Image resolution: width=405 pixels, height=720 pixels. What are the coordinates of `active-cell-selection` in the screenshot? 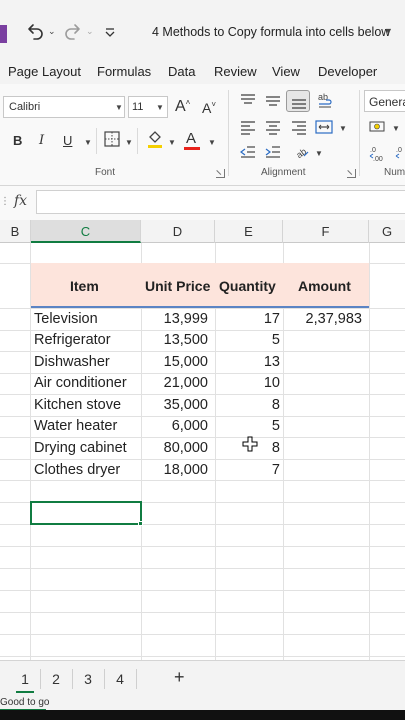 It's located at (86, 513).